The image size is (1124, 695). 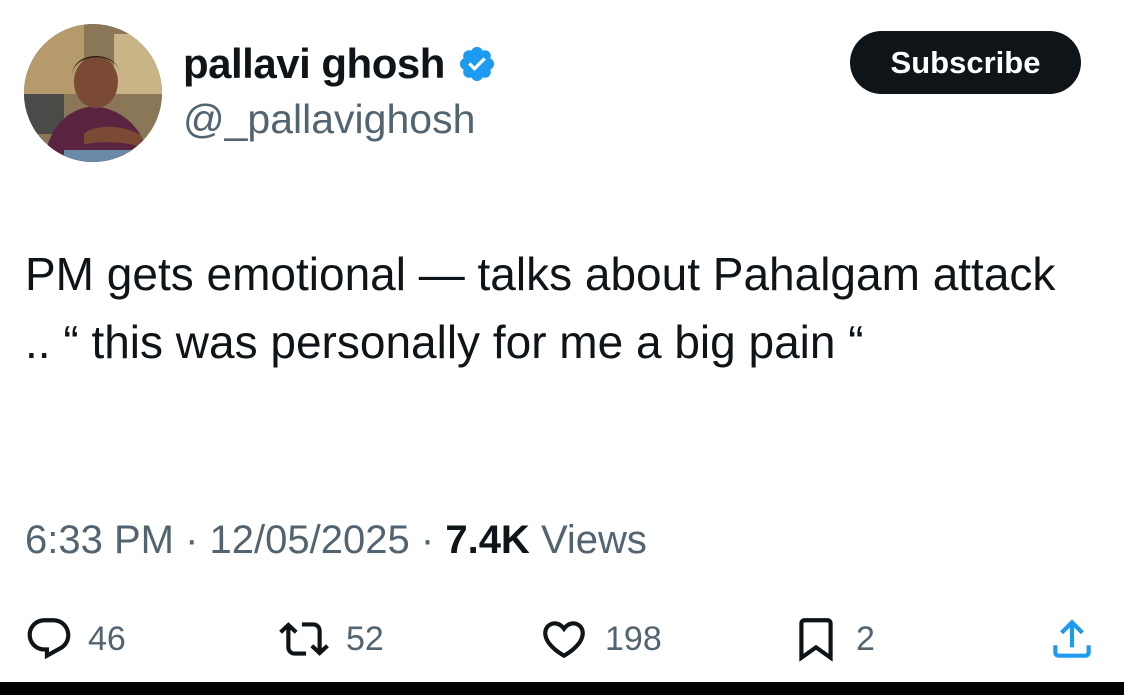 I want to click on avatar-photo-icon, so click(x=93, y=93).